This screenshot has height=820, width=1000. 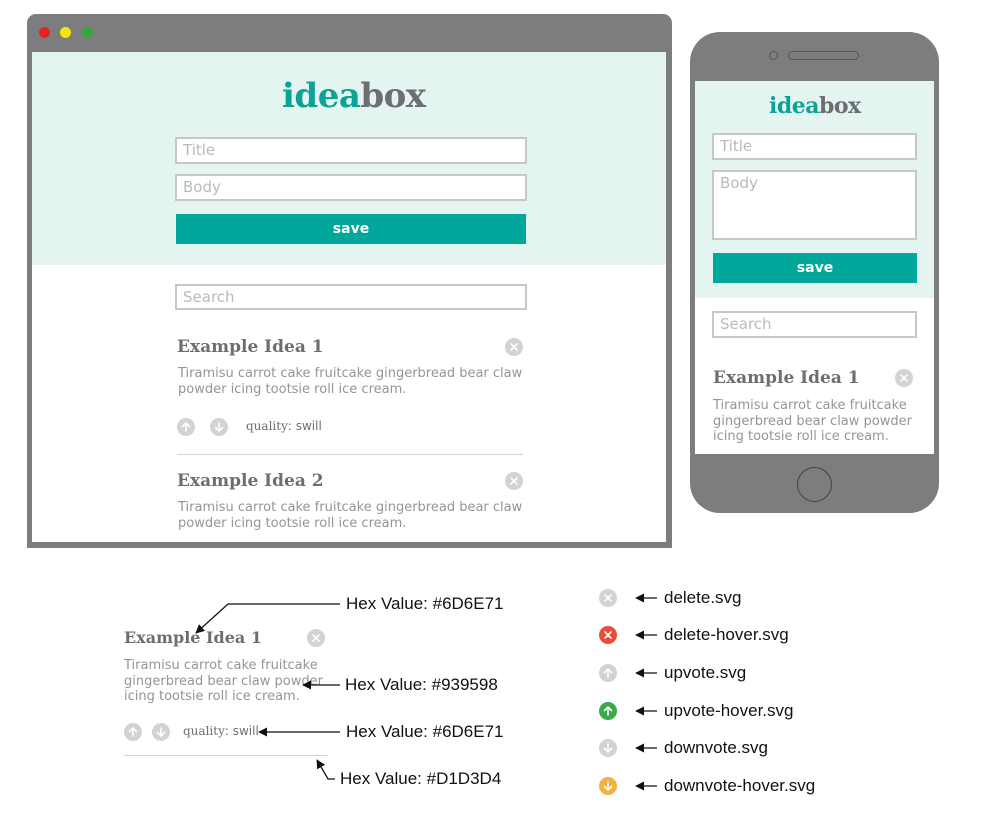 I want to click on legend-label-upvote: upvote.svg, so click(x=705, y=672).